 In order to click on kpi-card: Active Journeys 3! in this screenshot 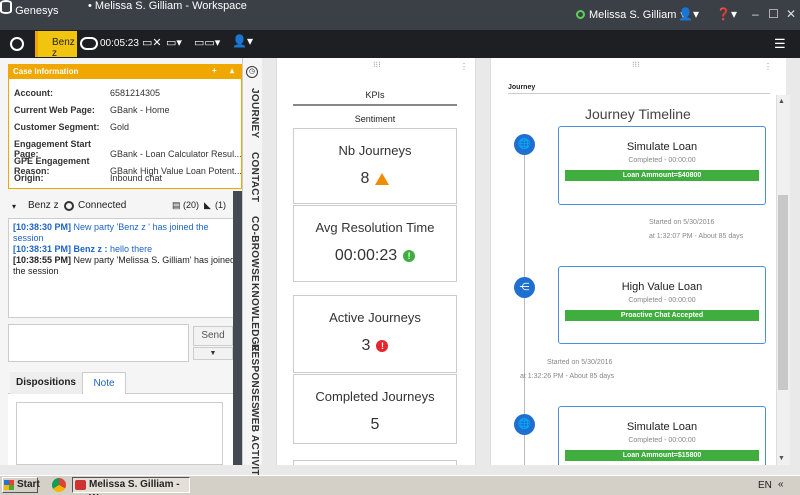, I will do `click(375, 334)`.